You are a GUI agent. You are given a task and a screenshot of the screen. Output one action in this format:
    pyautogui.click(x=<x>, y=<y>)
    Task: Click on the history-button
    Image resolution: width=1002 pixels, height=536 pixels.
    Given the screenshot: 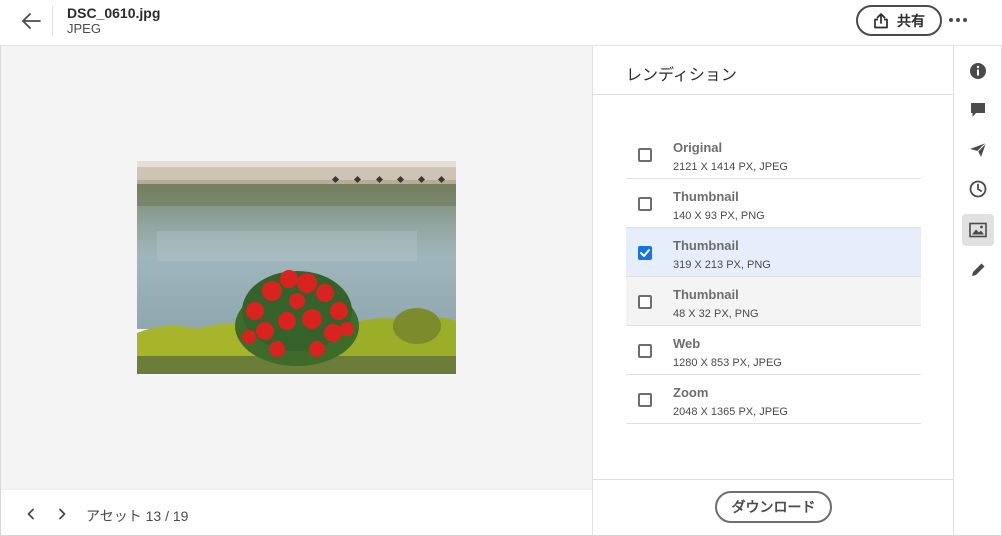 What is the action you would take?
    pyautogui.click(x=978, y=189)
    